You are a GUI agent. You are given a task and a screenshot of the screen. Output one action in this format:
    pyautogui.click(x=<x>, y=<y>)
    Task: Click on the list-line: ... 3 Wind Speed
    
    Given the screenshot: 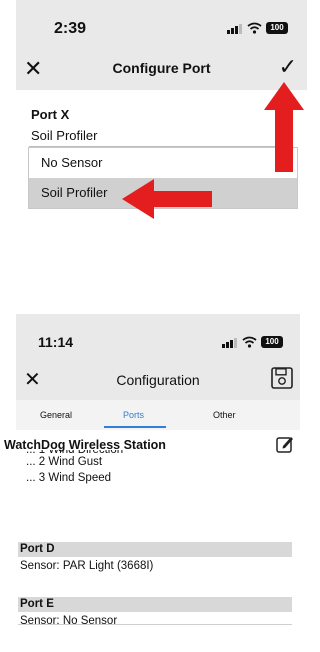 What is the action you would take?
    pyautogui.click(x=69, y=478)
    